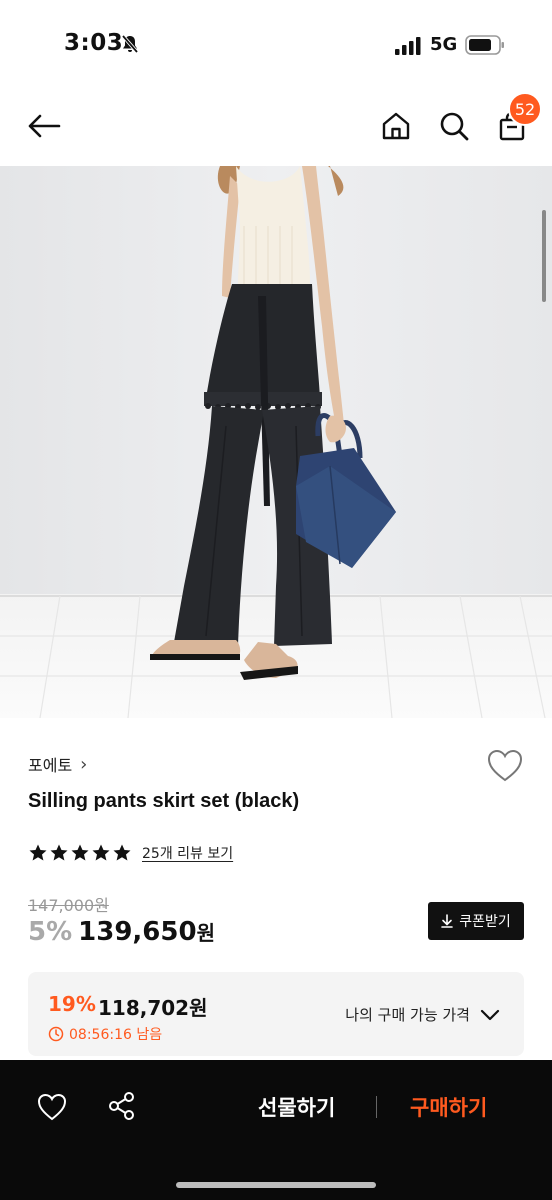  What do you see at coordinates (444, 44) in the screenshot?
I see `network-label: 5G` at bounding box center [444, 44].